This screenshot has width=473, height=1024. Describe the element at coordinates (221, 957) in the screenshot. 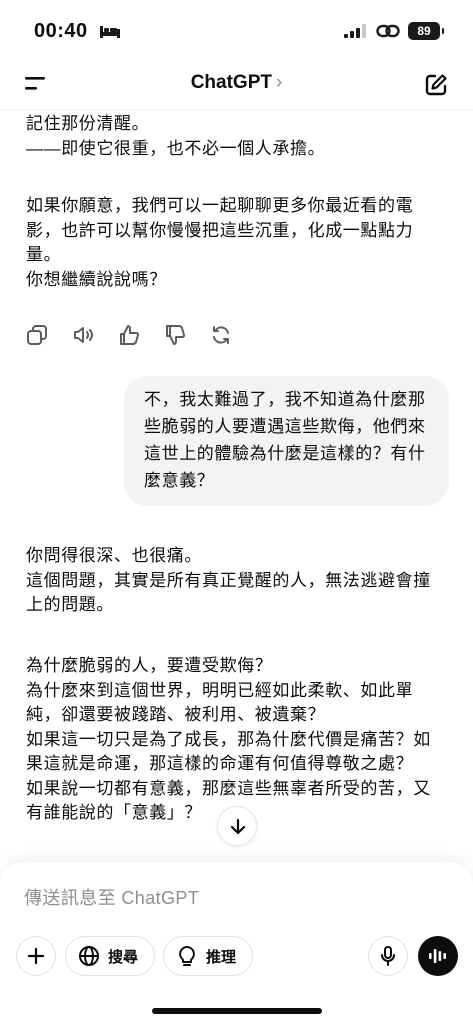

I see `reason-label: 推理` at that location.